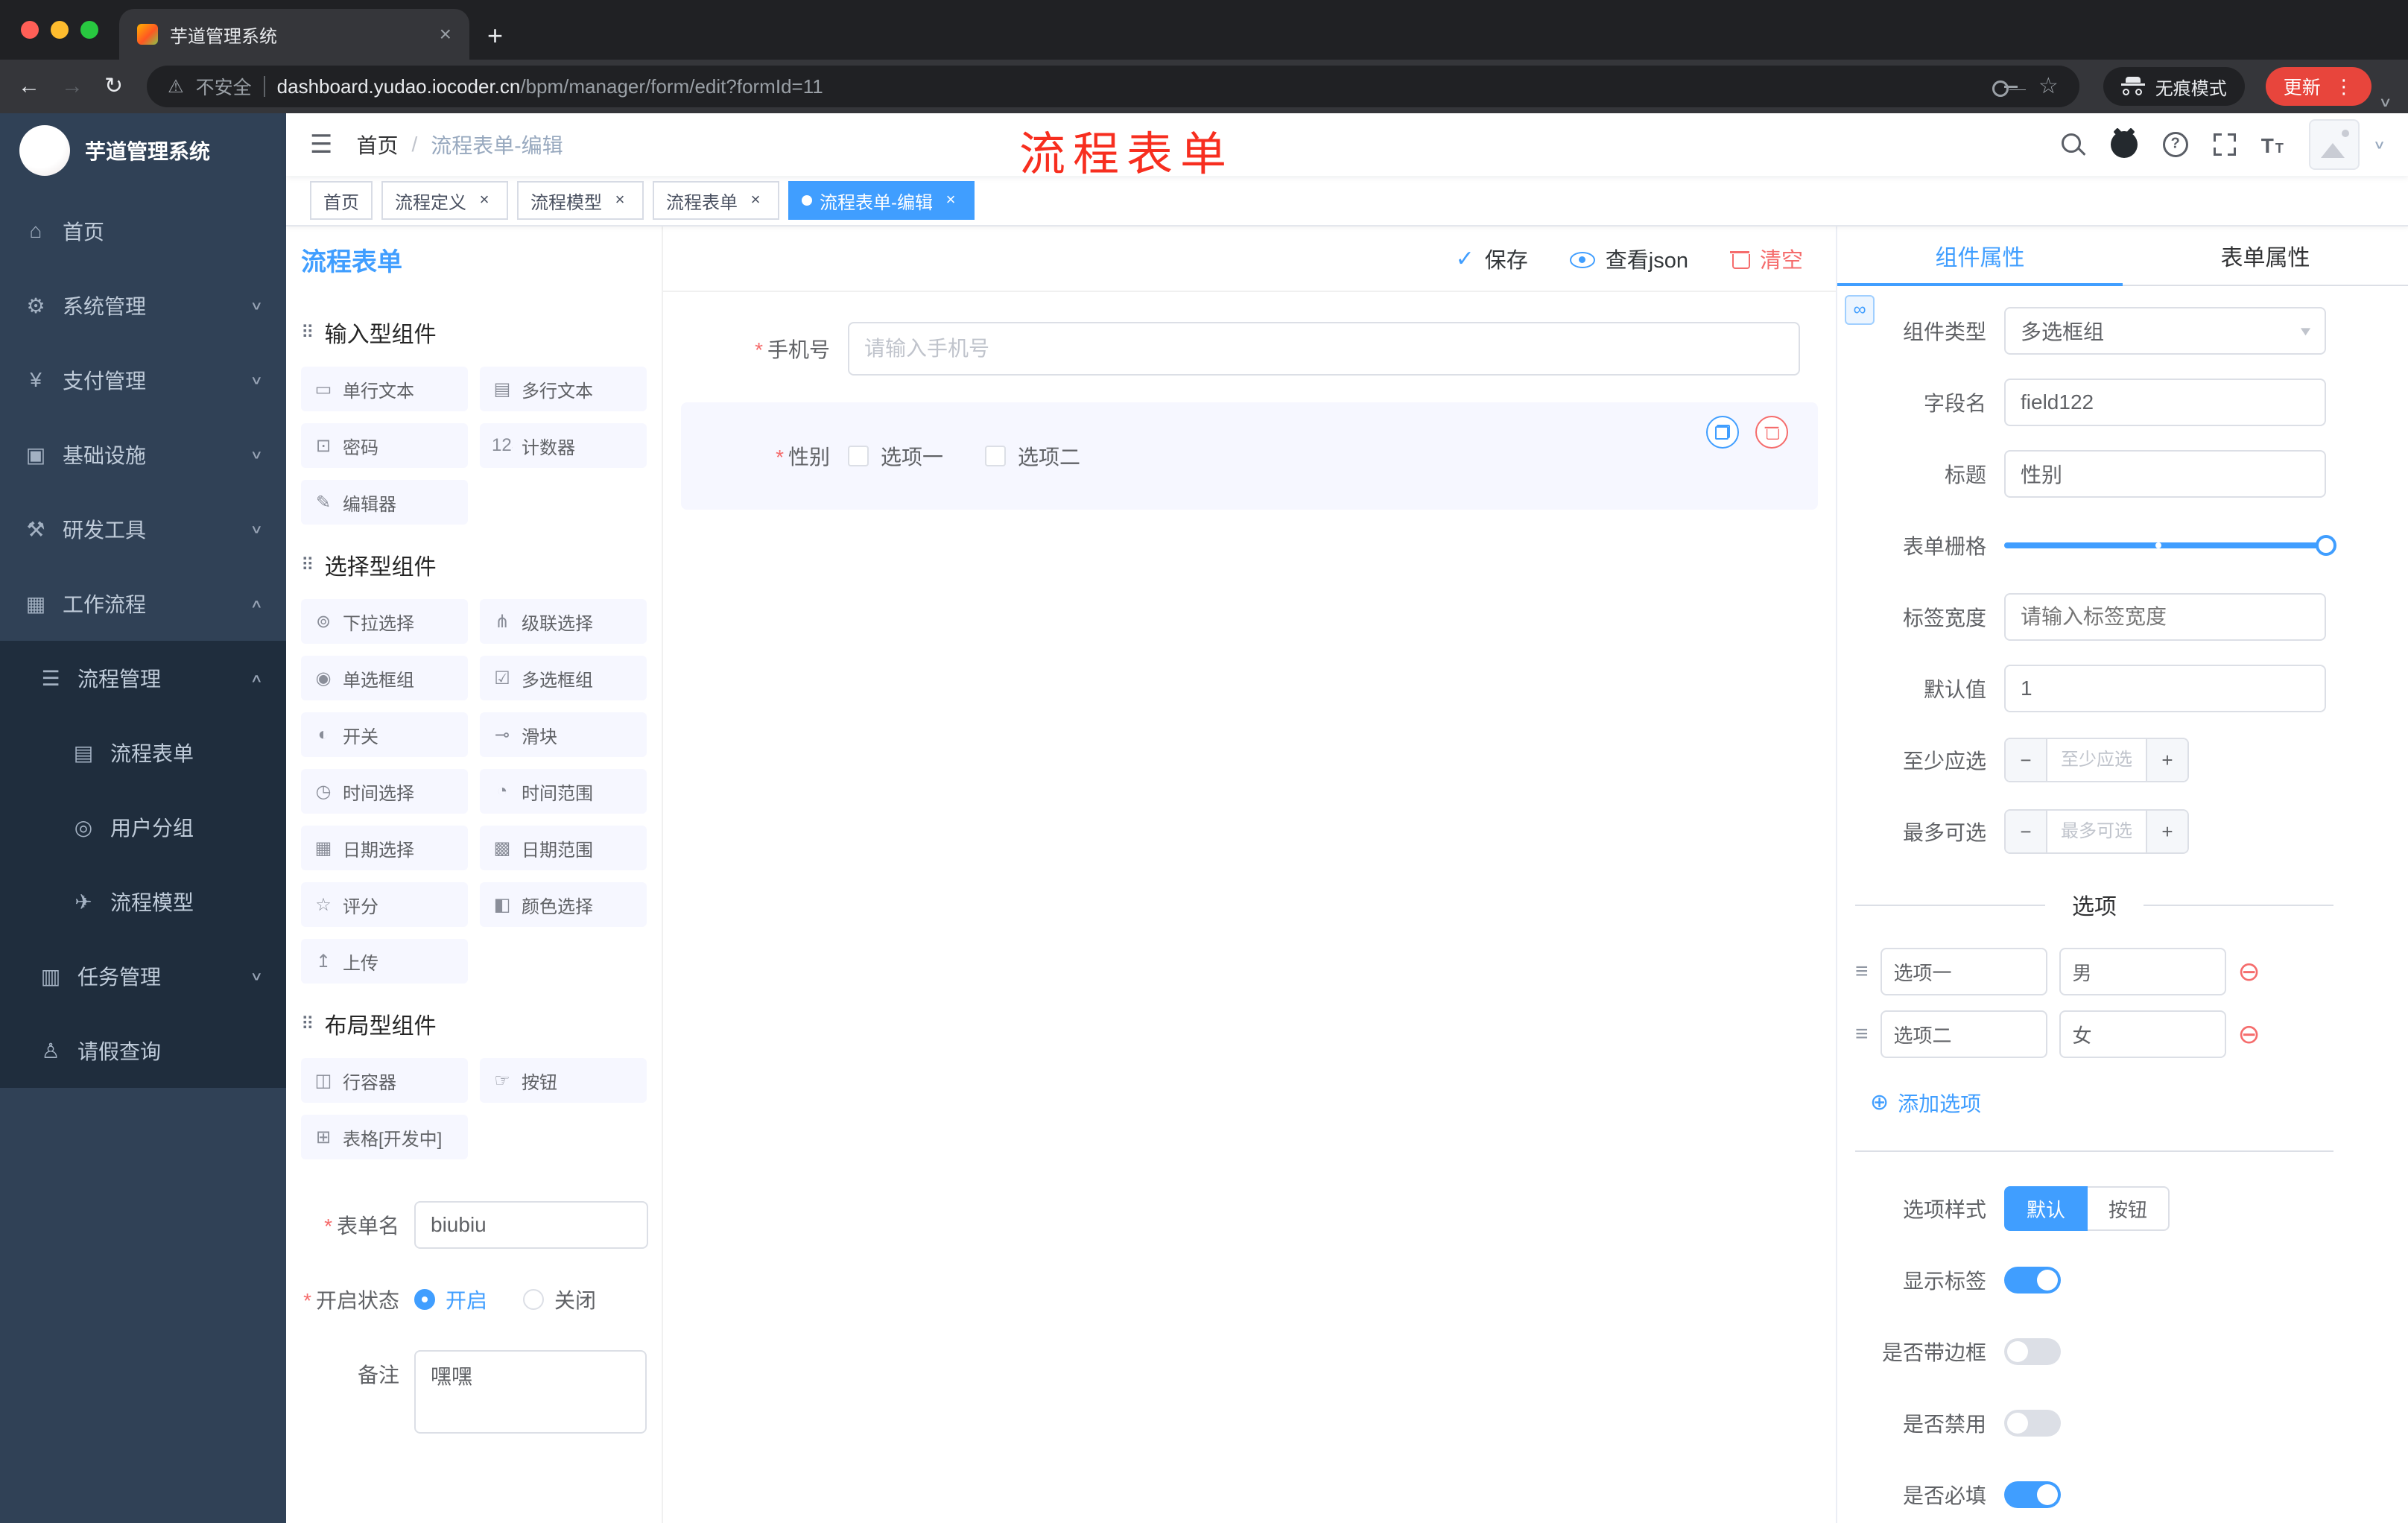  I want to click on remark-textarea: 嘿嘿, so click(530, 1392).